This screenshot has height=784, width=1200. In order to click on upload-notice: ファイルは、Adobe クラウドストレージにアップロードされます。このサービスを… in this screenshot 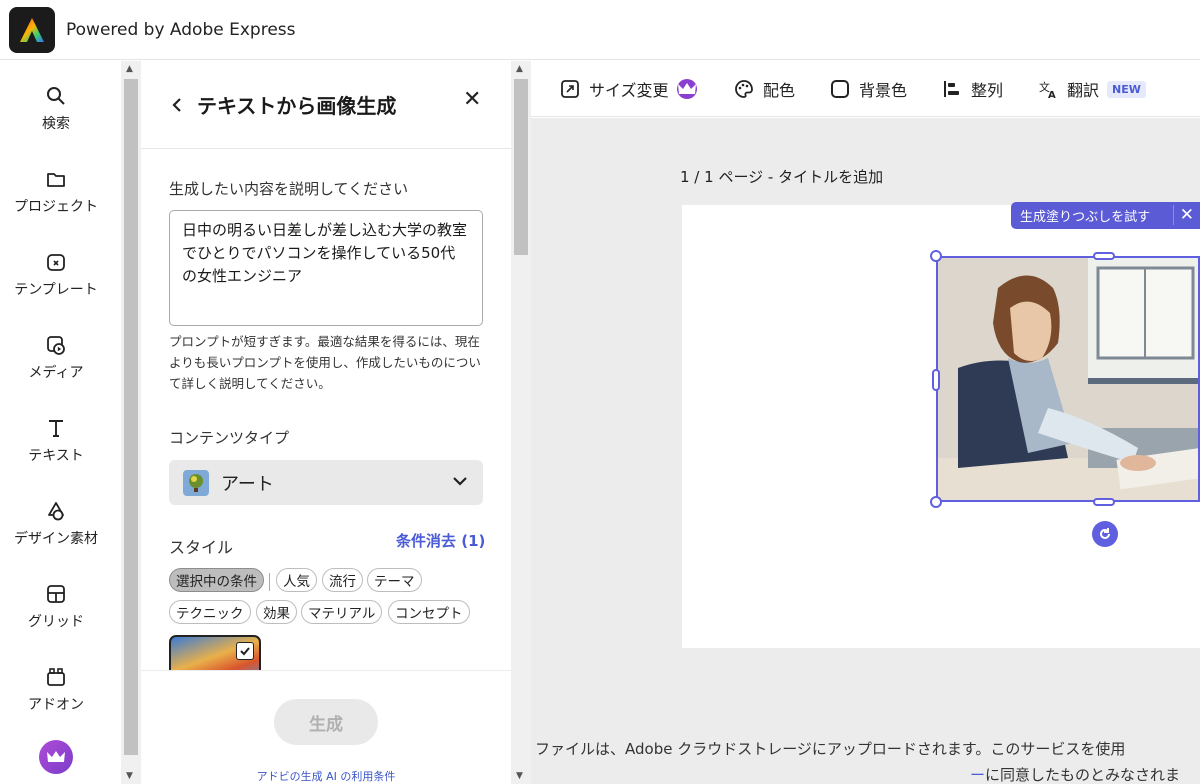, I will do `click(830, 749)`.